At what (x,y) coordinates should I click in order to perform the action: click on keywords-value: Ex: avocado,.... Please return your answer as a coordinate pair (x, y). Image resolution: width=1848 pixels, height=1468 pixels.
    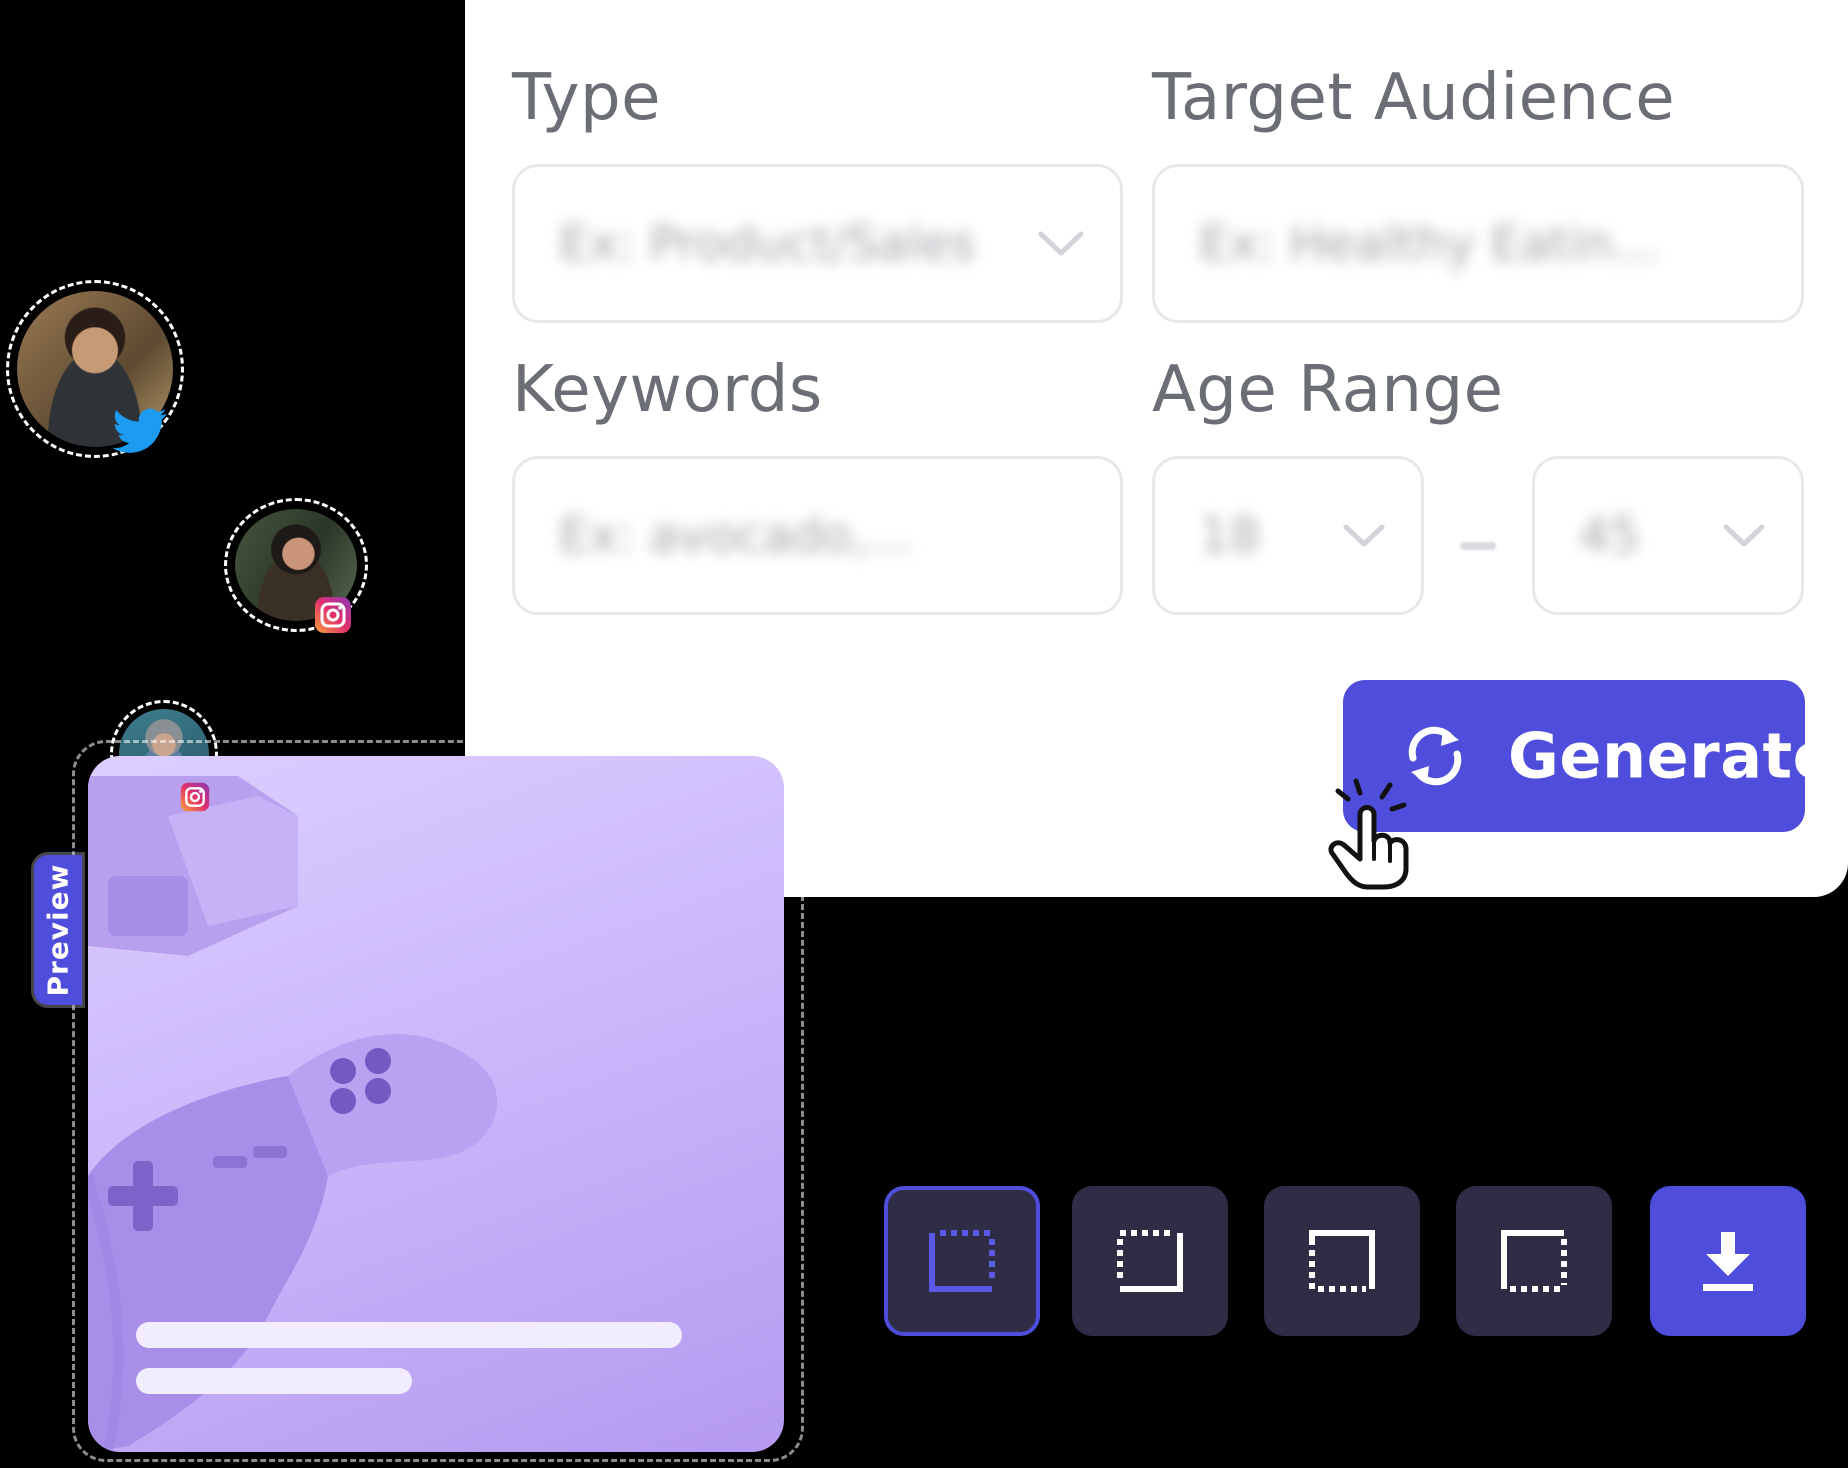
    Looking at the image, I should click on (736, 535).